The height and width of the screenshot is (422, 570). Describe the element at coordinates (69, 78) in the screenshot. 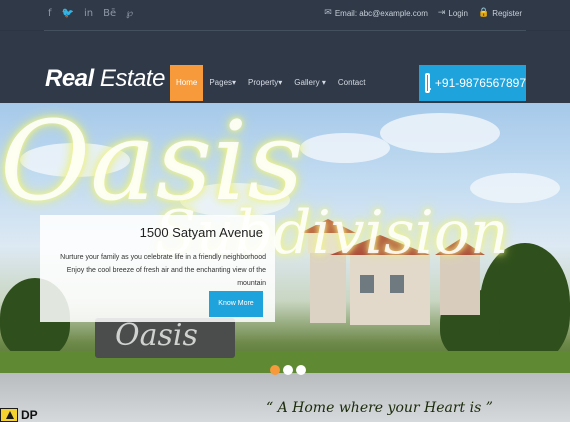

I see `logo-bold: Real` at that location.